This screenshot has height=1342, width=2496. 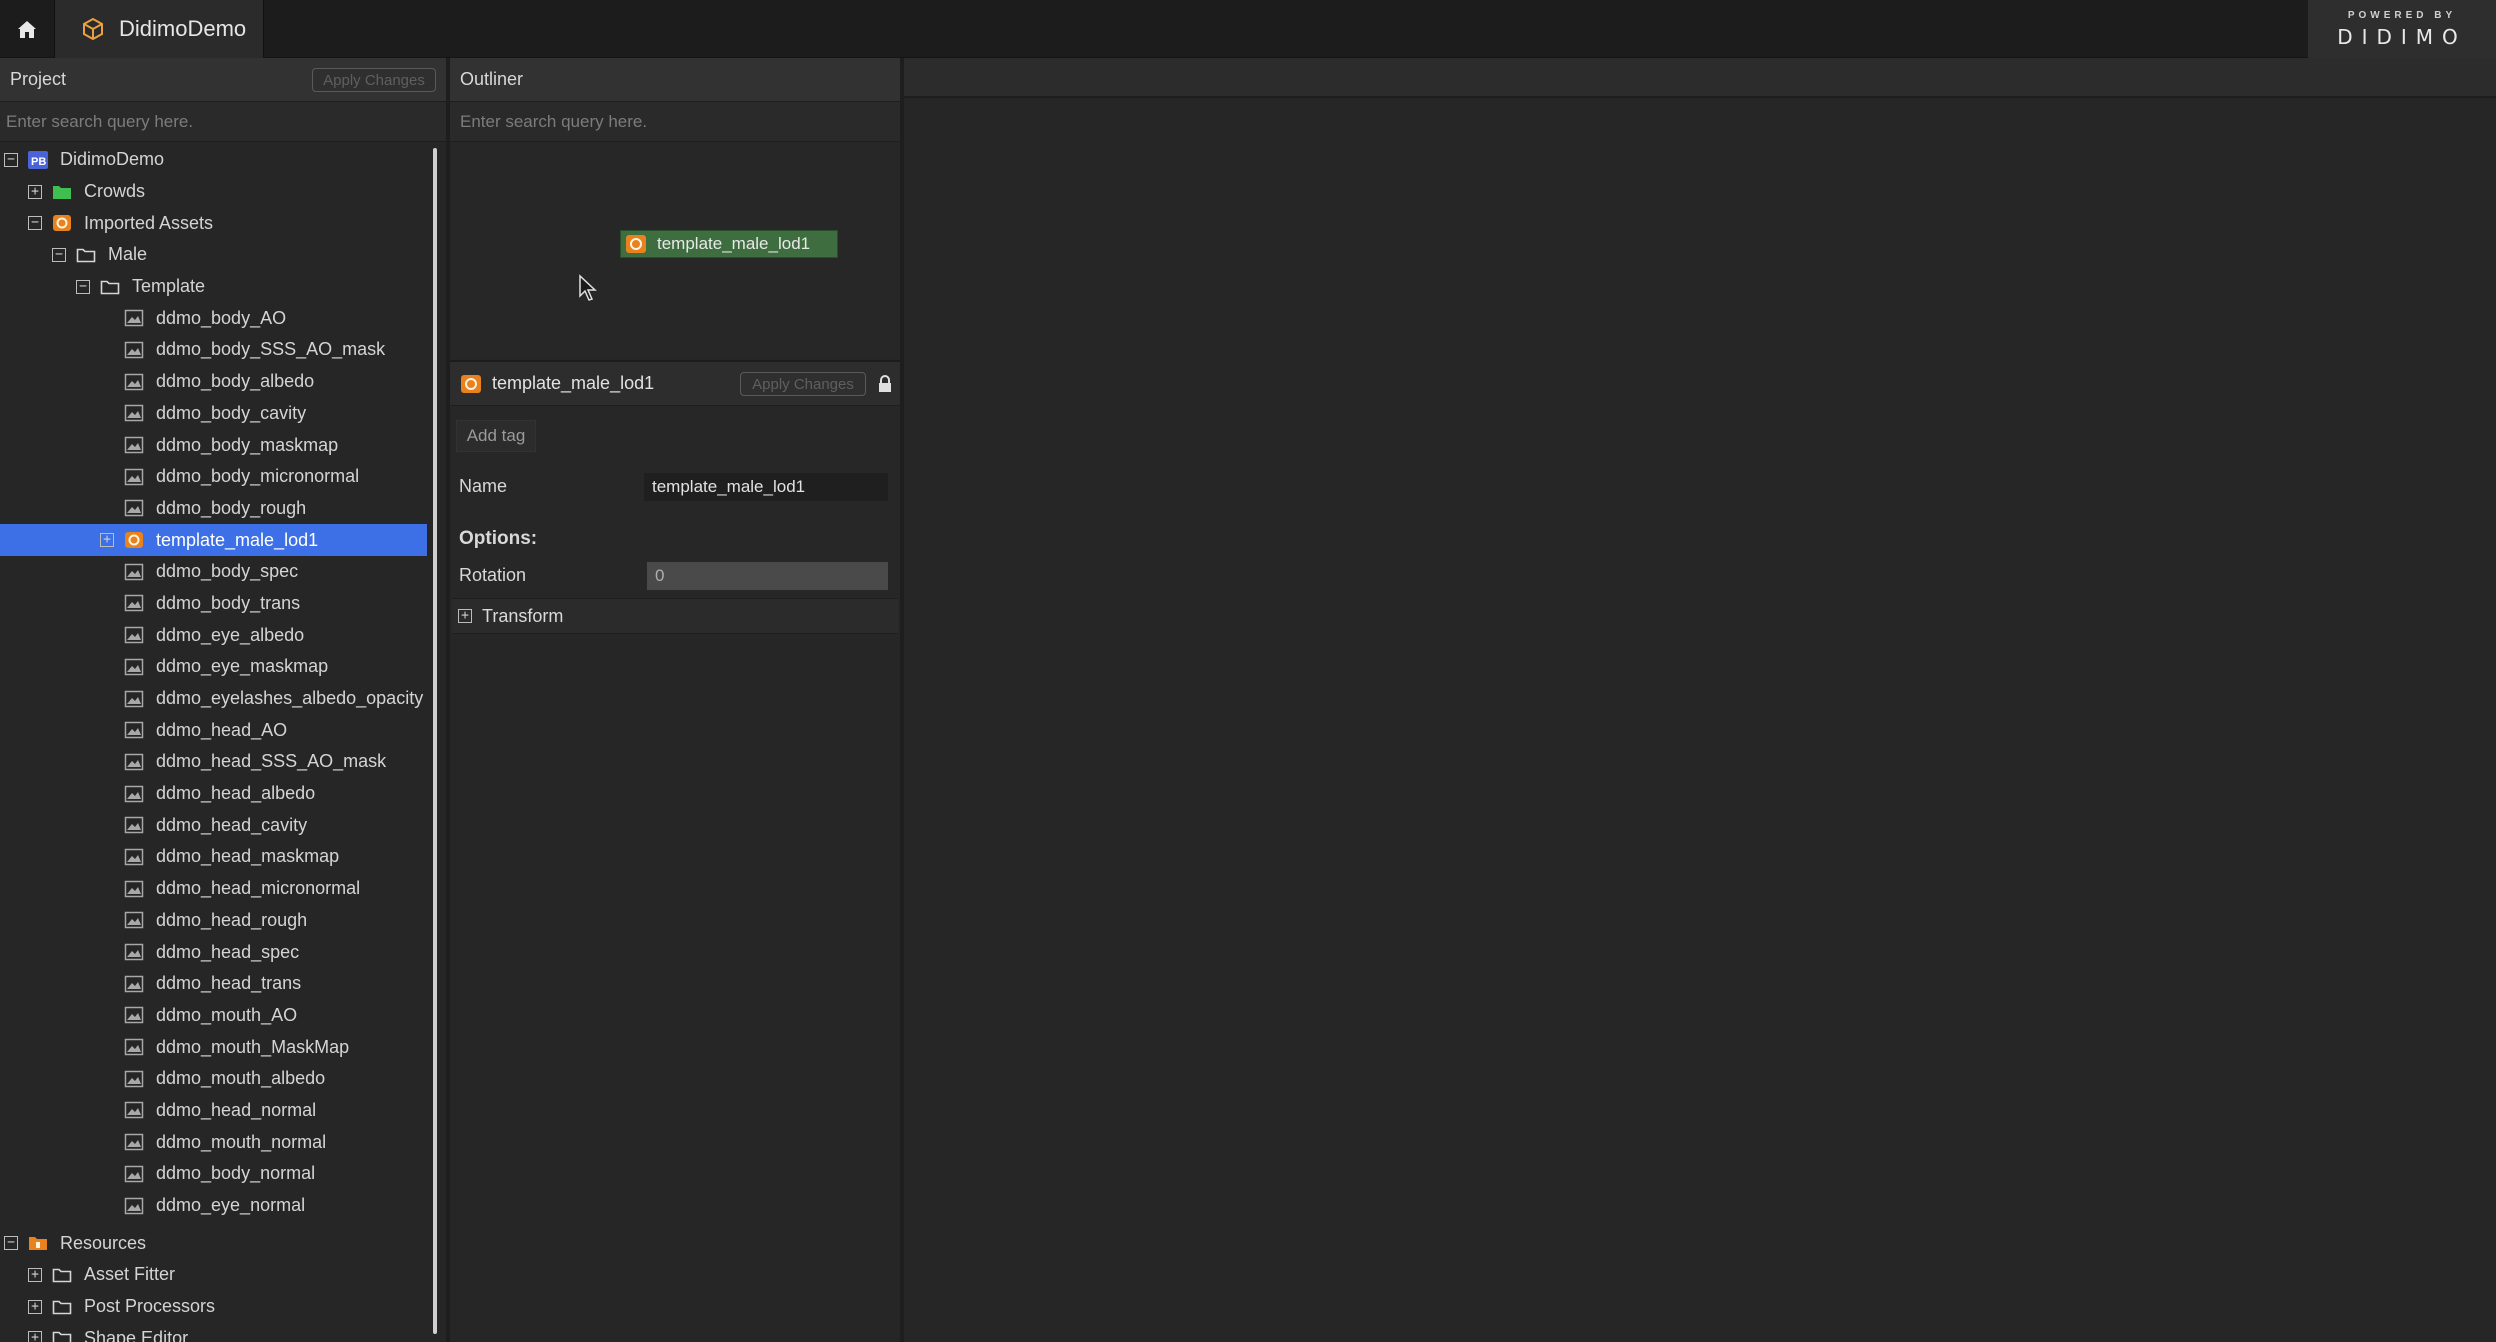 I want to click on tree-item: ddmo_head_micronormal, so click(x=218, y=889).